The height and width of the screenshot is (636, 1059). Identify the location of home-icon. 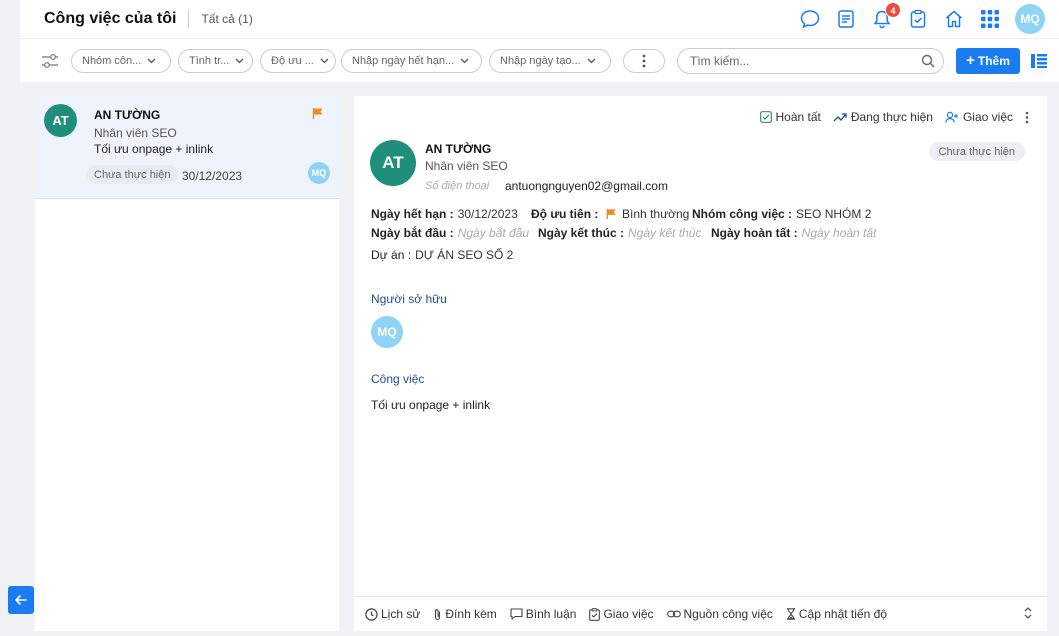
(954, 19).